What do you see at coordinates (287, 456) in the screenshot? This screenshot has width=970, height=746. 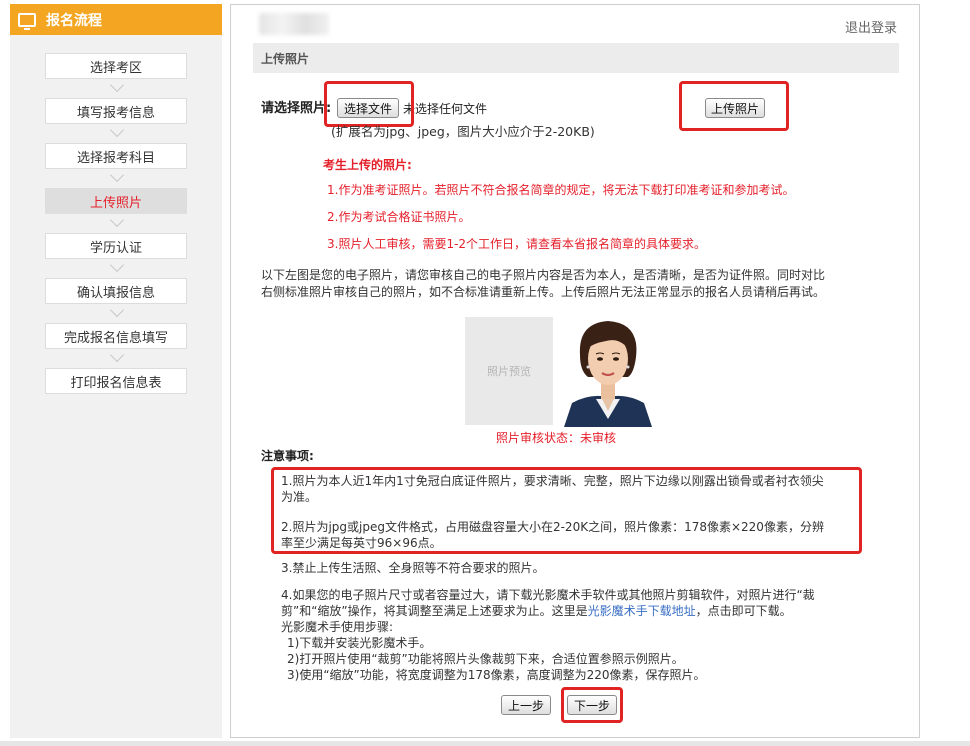 I see `notes-title: 注意事项:` at bounding box center [287, 456].